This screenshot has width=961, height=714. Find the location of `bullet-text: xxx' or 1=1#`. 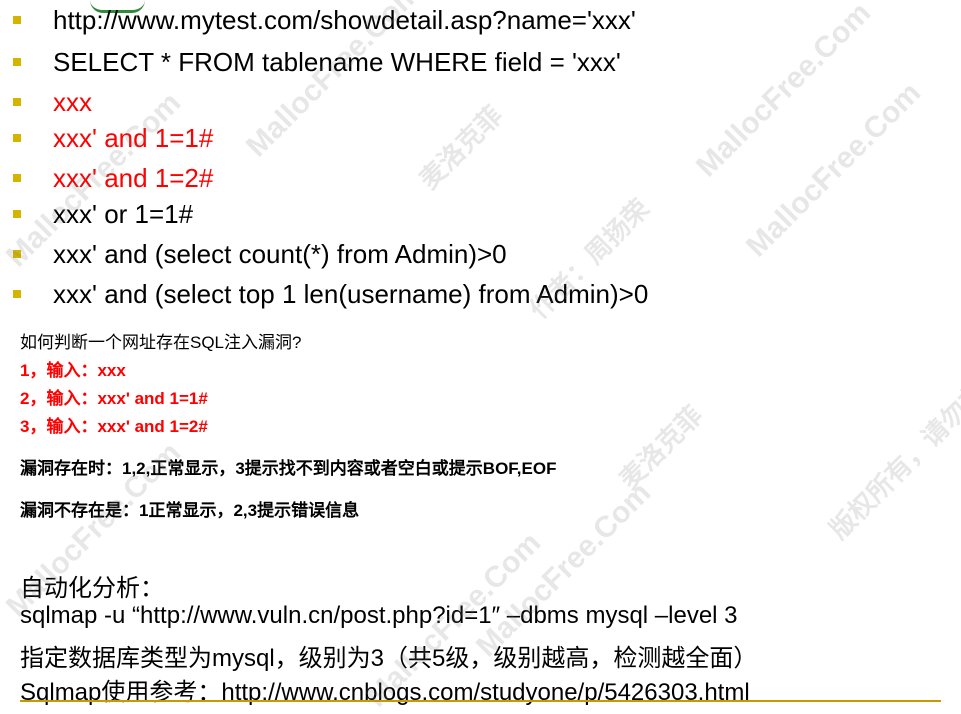

bullet-text: xxx' or 1=1# is located at coordinates (123, 213).